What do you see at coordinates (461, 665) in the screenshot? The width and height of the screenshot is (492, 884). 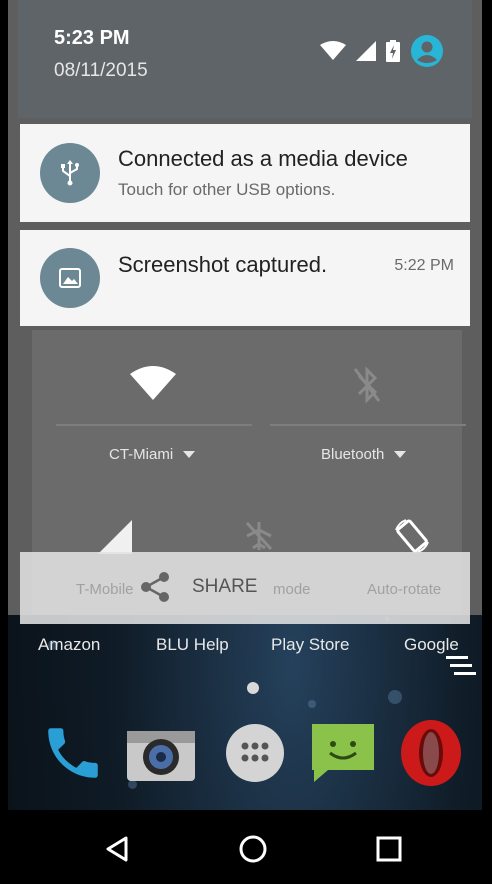 I see `menu-lines-icon` at bounding box center [461, 665].